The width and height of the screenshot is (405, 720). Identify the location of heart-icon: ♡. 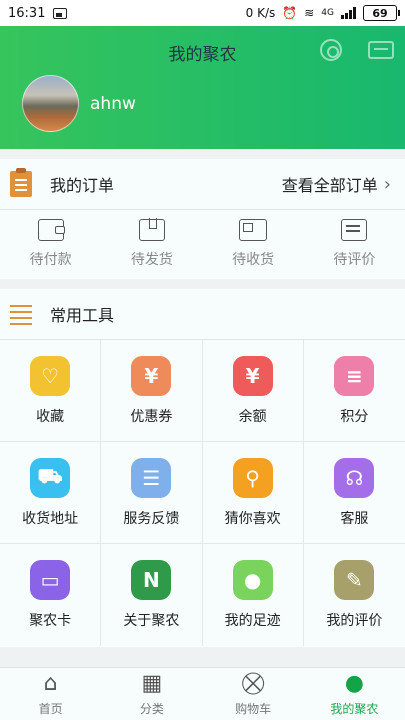
(50, 375).